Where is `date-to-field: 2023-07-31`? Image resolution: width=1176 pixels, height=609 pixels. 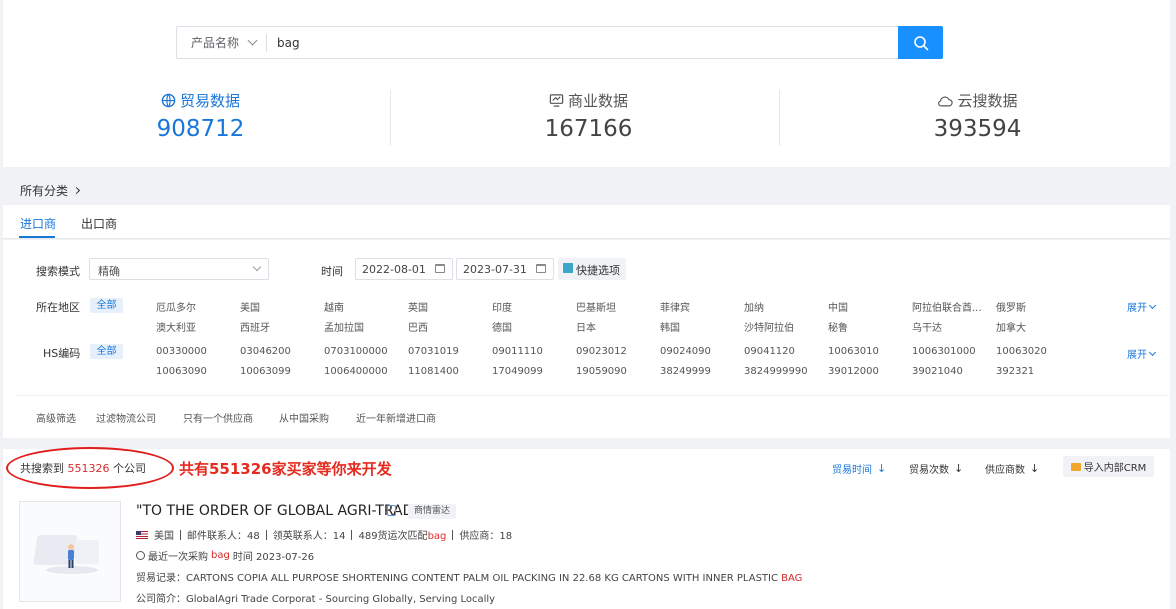 date-to-field: 2023-07-31 is located at coordinates (505, 269).